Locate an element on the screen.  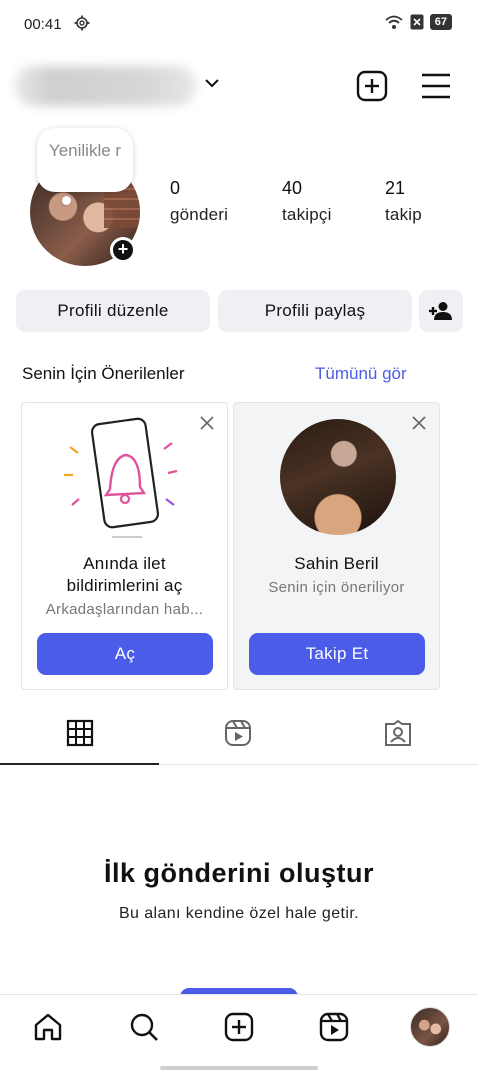
settings-gear-icon is located at coordinates (82, 23).